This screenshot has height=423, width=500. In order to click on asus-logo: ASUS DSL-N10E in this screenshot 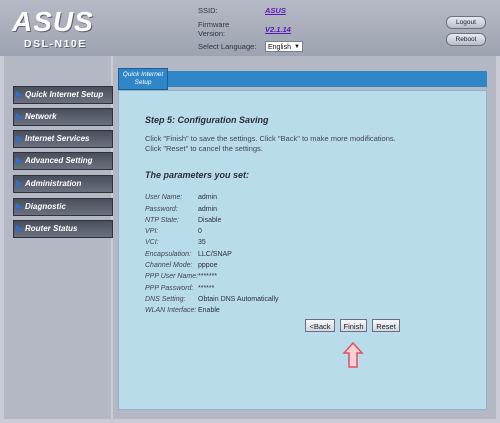, I will do `click(53, 27)`.